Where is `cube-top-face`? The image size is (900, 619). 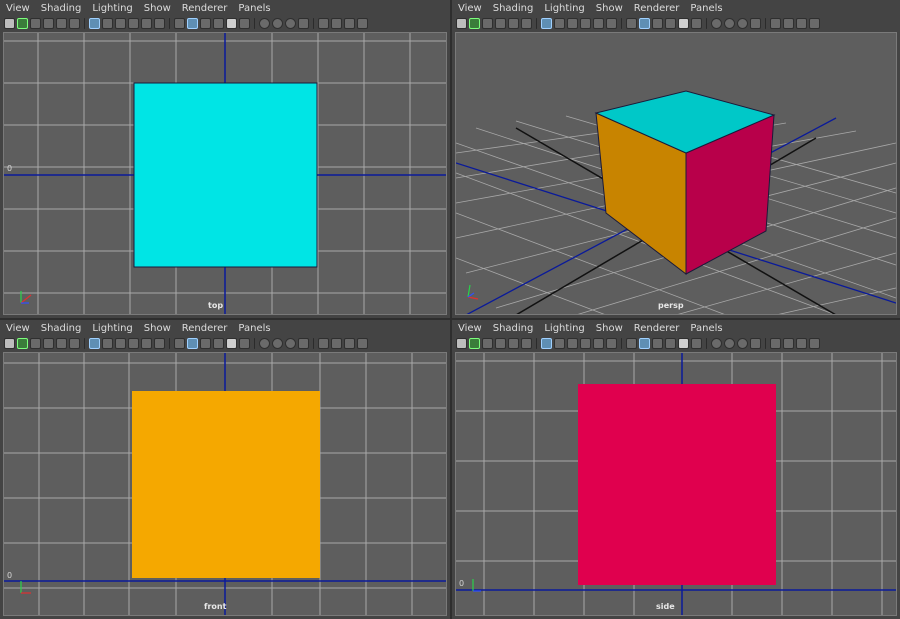
cube-top-face is located at coordinates (225, 175).